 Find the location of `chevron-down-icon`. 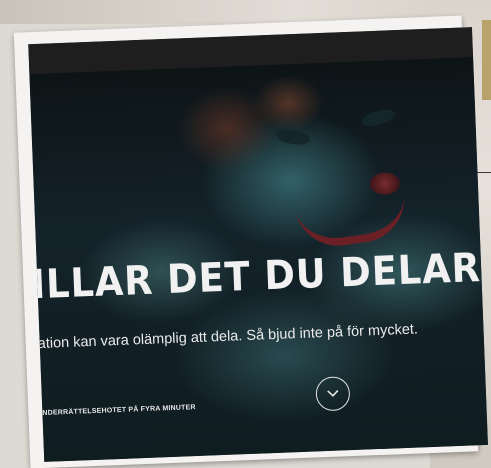

chevron-down-icon is located at coordinates (333, 393).